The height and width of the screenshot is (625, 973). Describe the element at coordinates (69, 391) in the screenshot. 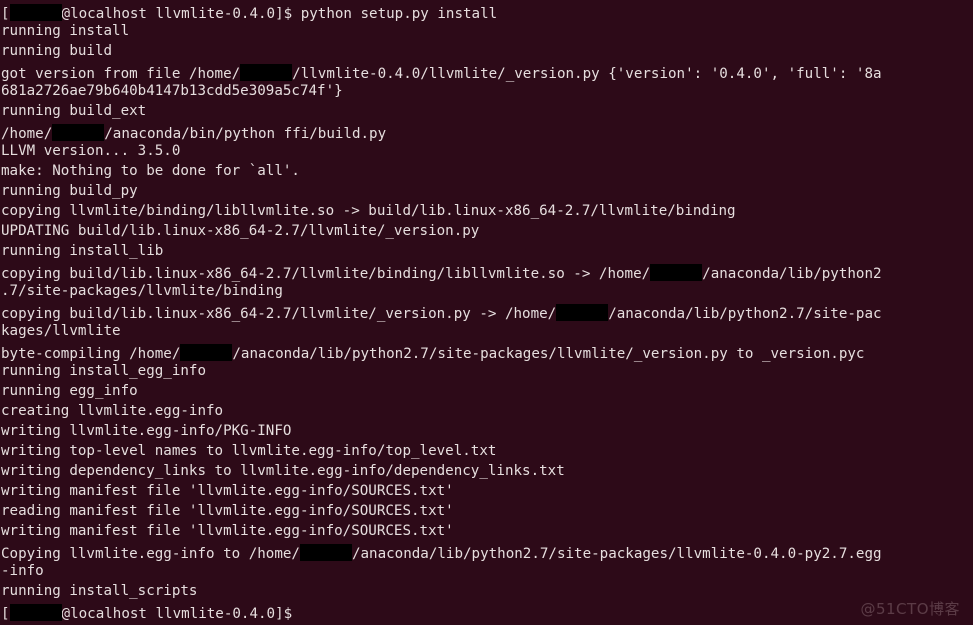

I see `terminal-output-line: running egg_info` at that location.